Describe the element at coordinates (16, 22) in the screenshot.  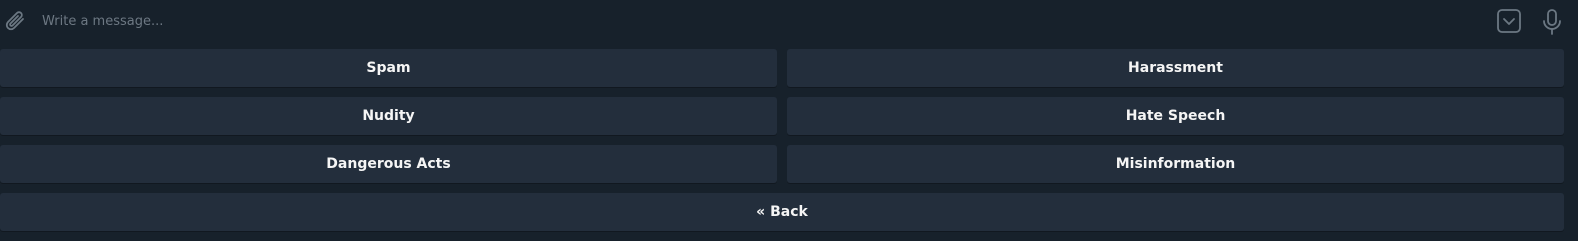
I see `paperclip-icon` at that location.